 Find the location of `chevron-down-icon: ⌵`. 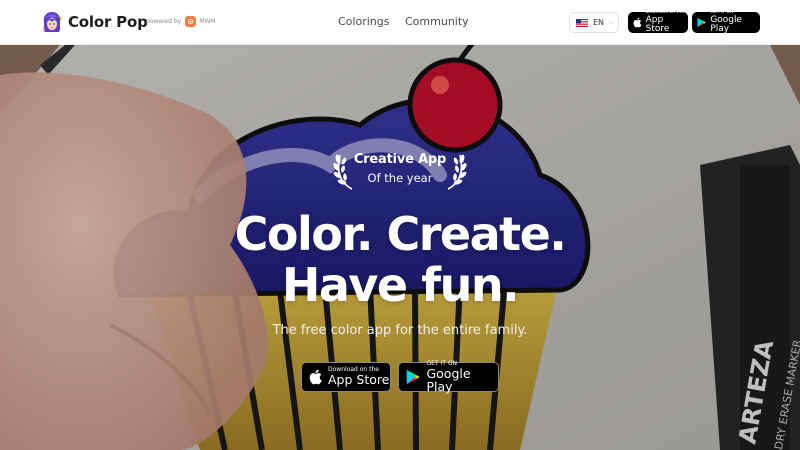

chevron-down-icon: ⌵ is located at coordinates (611, 22).